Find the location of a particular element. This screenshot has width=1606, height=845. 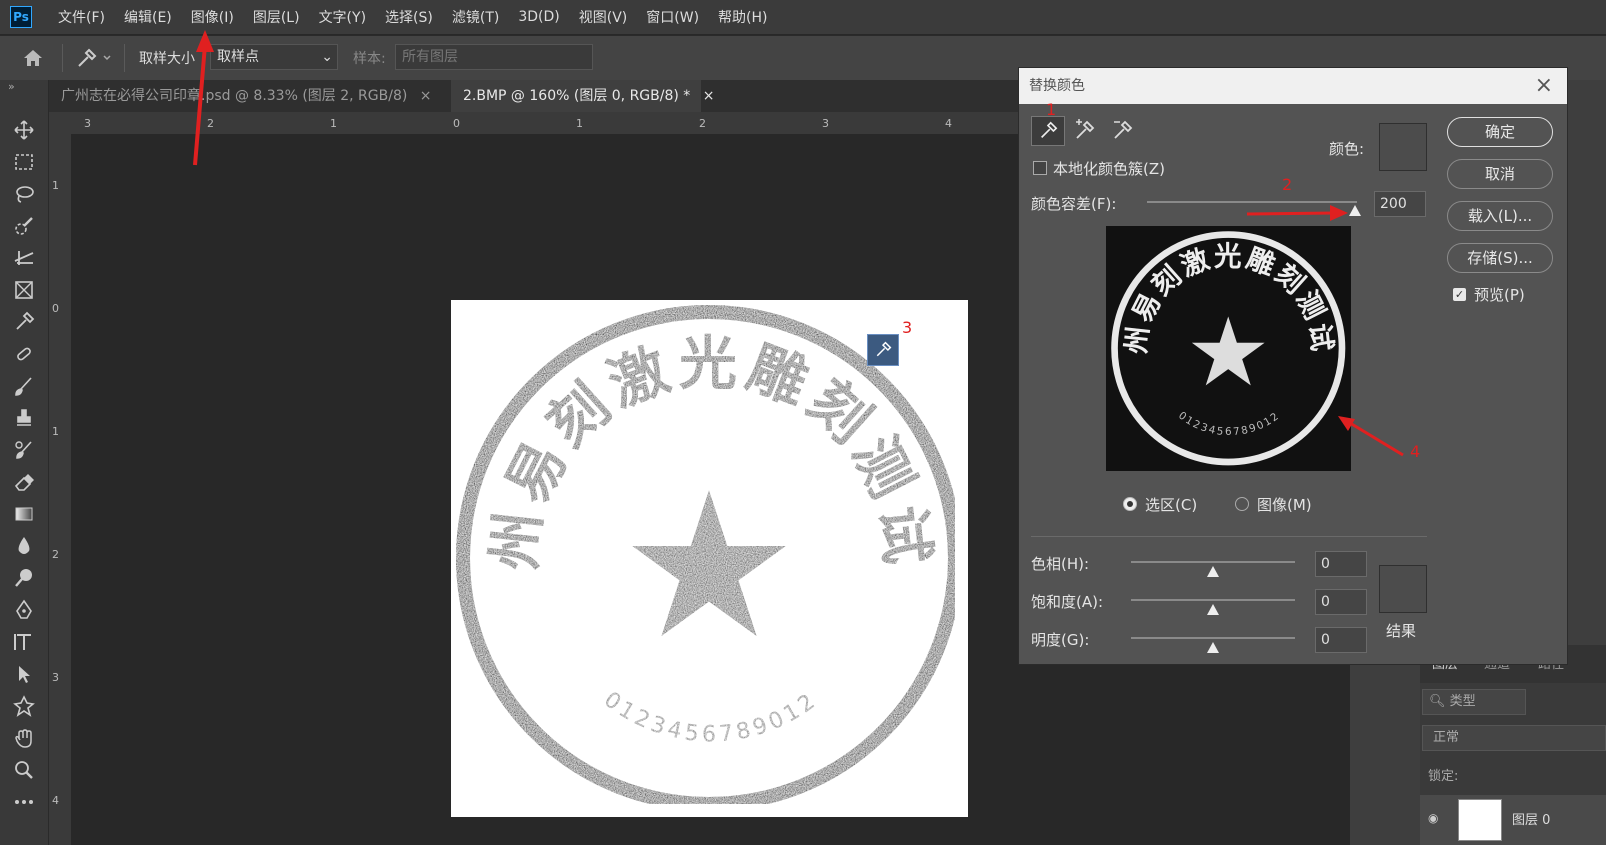

eyedropper-preset-icon is located at coordinates (94, 60).